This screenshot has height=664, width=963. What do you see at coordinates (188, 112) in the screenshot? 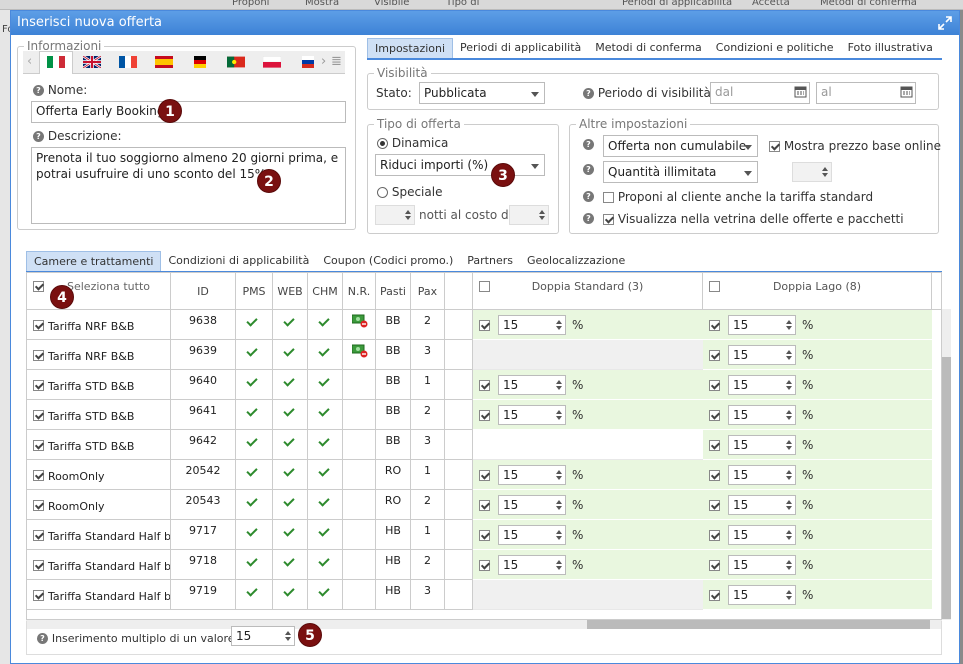
I see `name-input: Offerta Early Booking` at bounding box center [188, 112].